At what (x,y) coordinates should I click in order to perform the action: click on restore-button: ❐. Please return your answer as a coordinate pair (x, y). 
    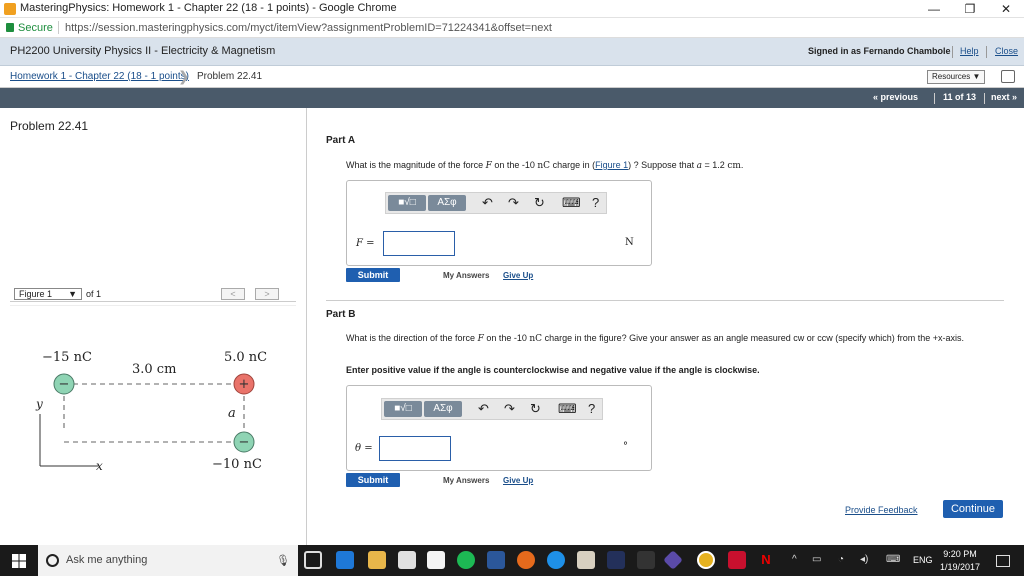
    Looking at the image, I should click on (970, 9).